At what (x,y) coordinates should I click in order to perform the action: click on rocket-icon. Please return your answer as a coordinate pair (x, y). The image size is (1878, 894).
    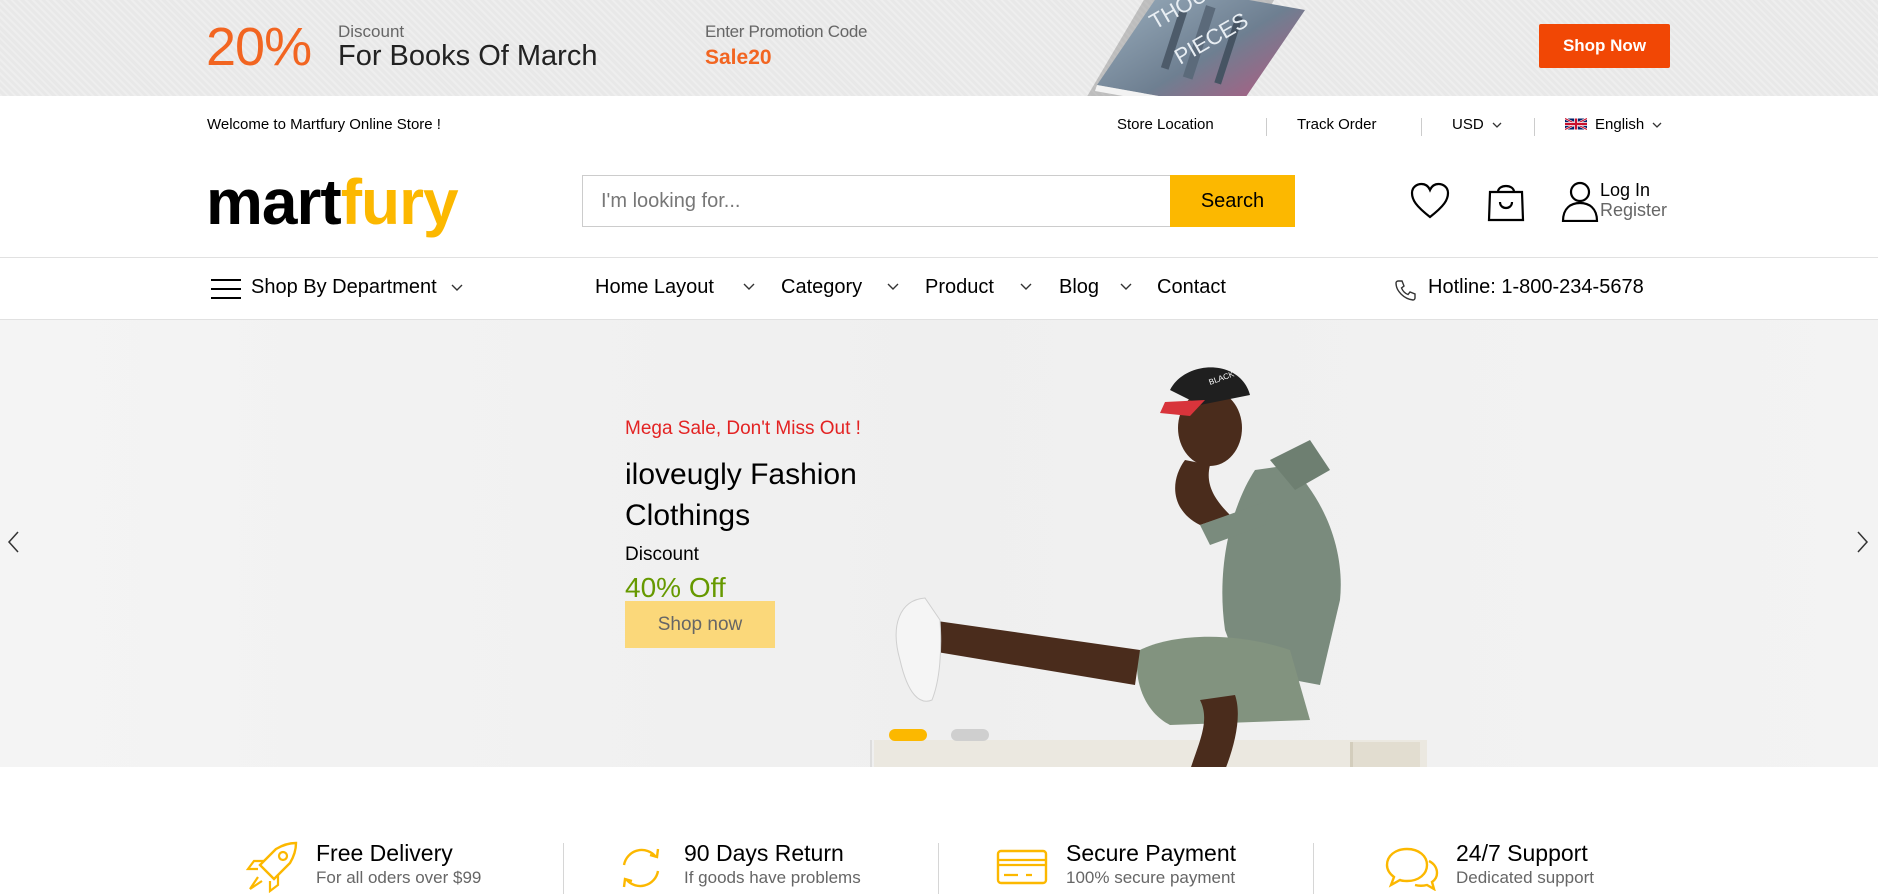
    Looking at the image, I should click on (272, 867).